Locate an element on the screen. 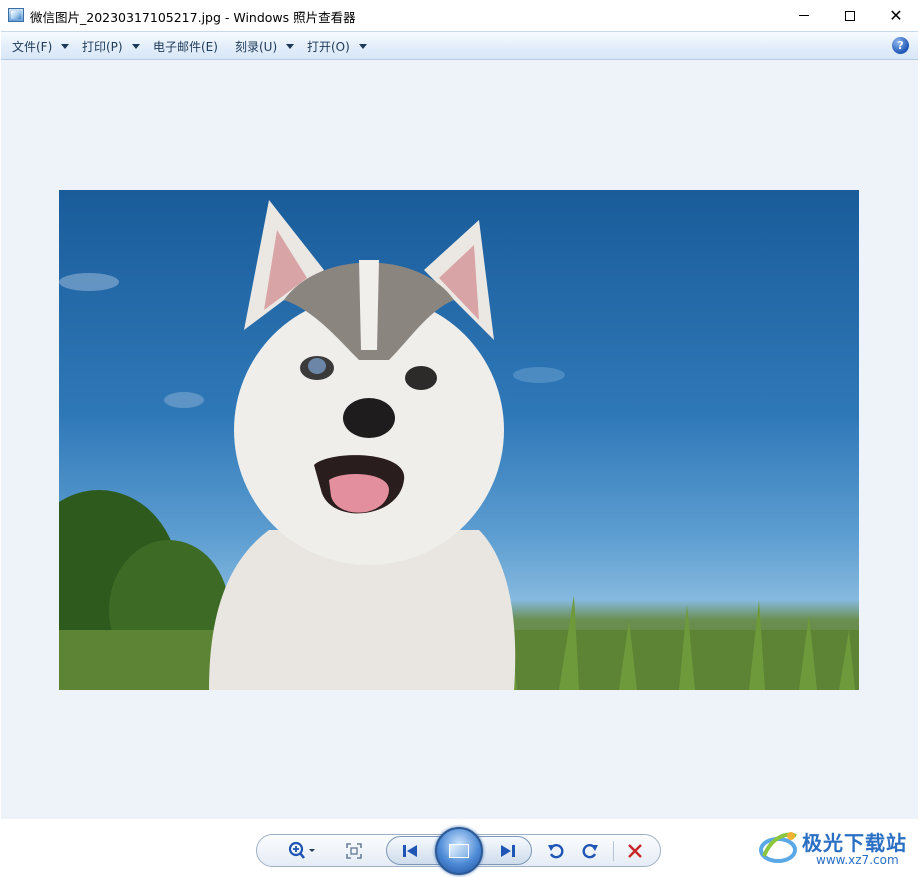  menu-email-label: 电子邮件(E) is located at coordinates (185, 47).